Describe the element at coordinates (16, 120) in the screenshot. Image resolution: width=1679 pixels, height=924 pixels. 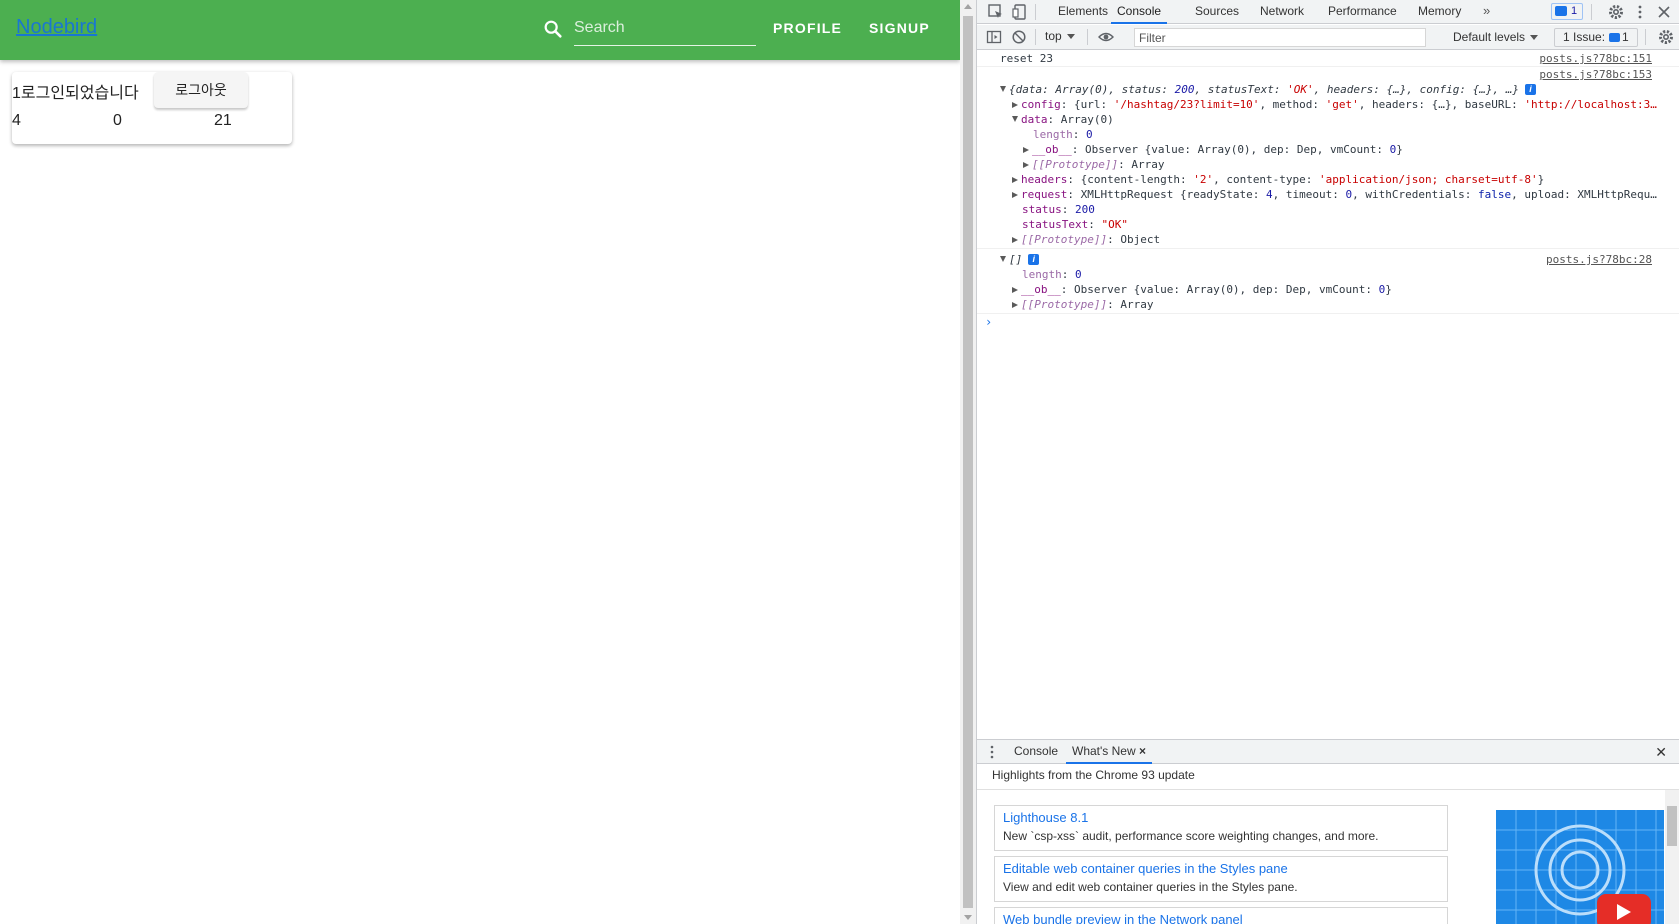
I see `stat-value: 4` at that location.